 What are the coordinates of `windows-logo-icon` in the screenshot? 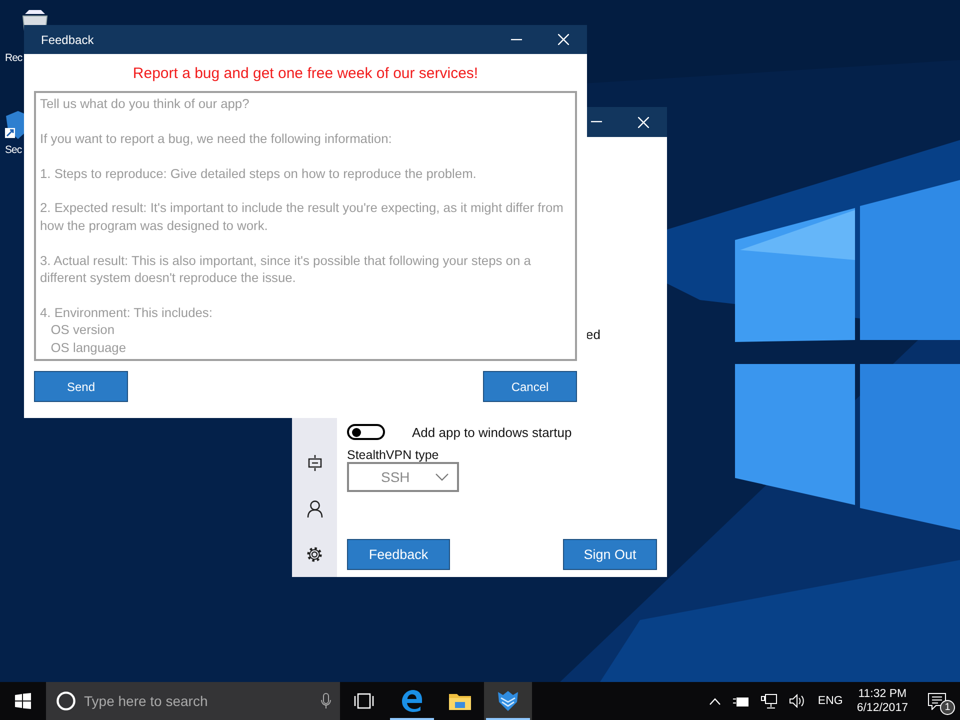 It's located at (23, 701).